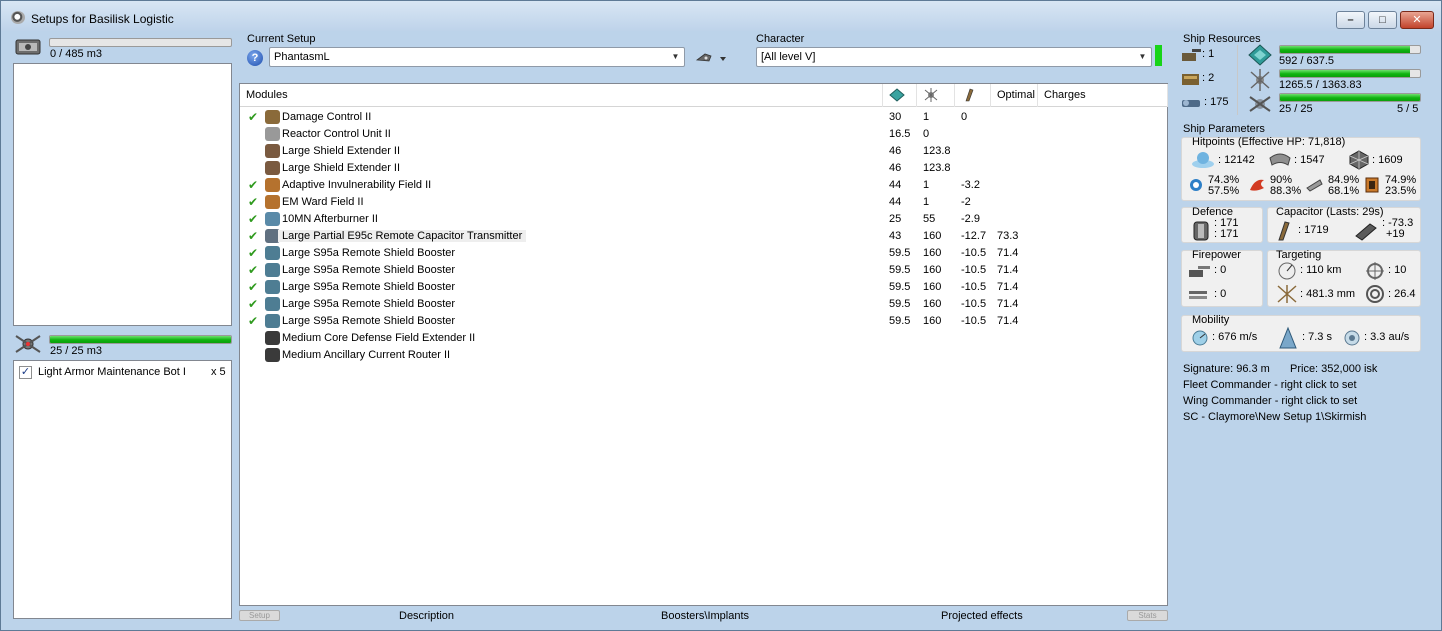  What do you see at coordinates (900, 95) in the screenshot?
I see `column-cpu` at bounding box center [900, 95].